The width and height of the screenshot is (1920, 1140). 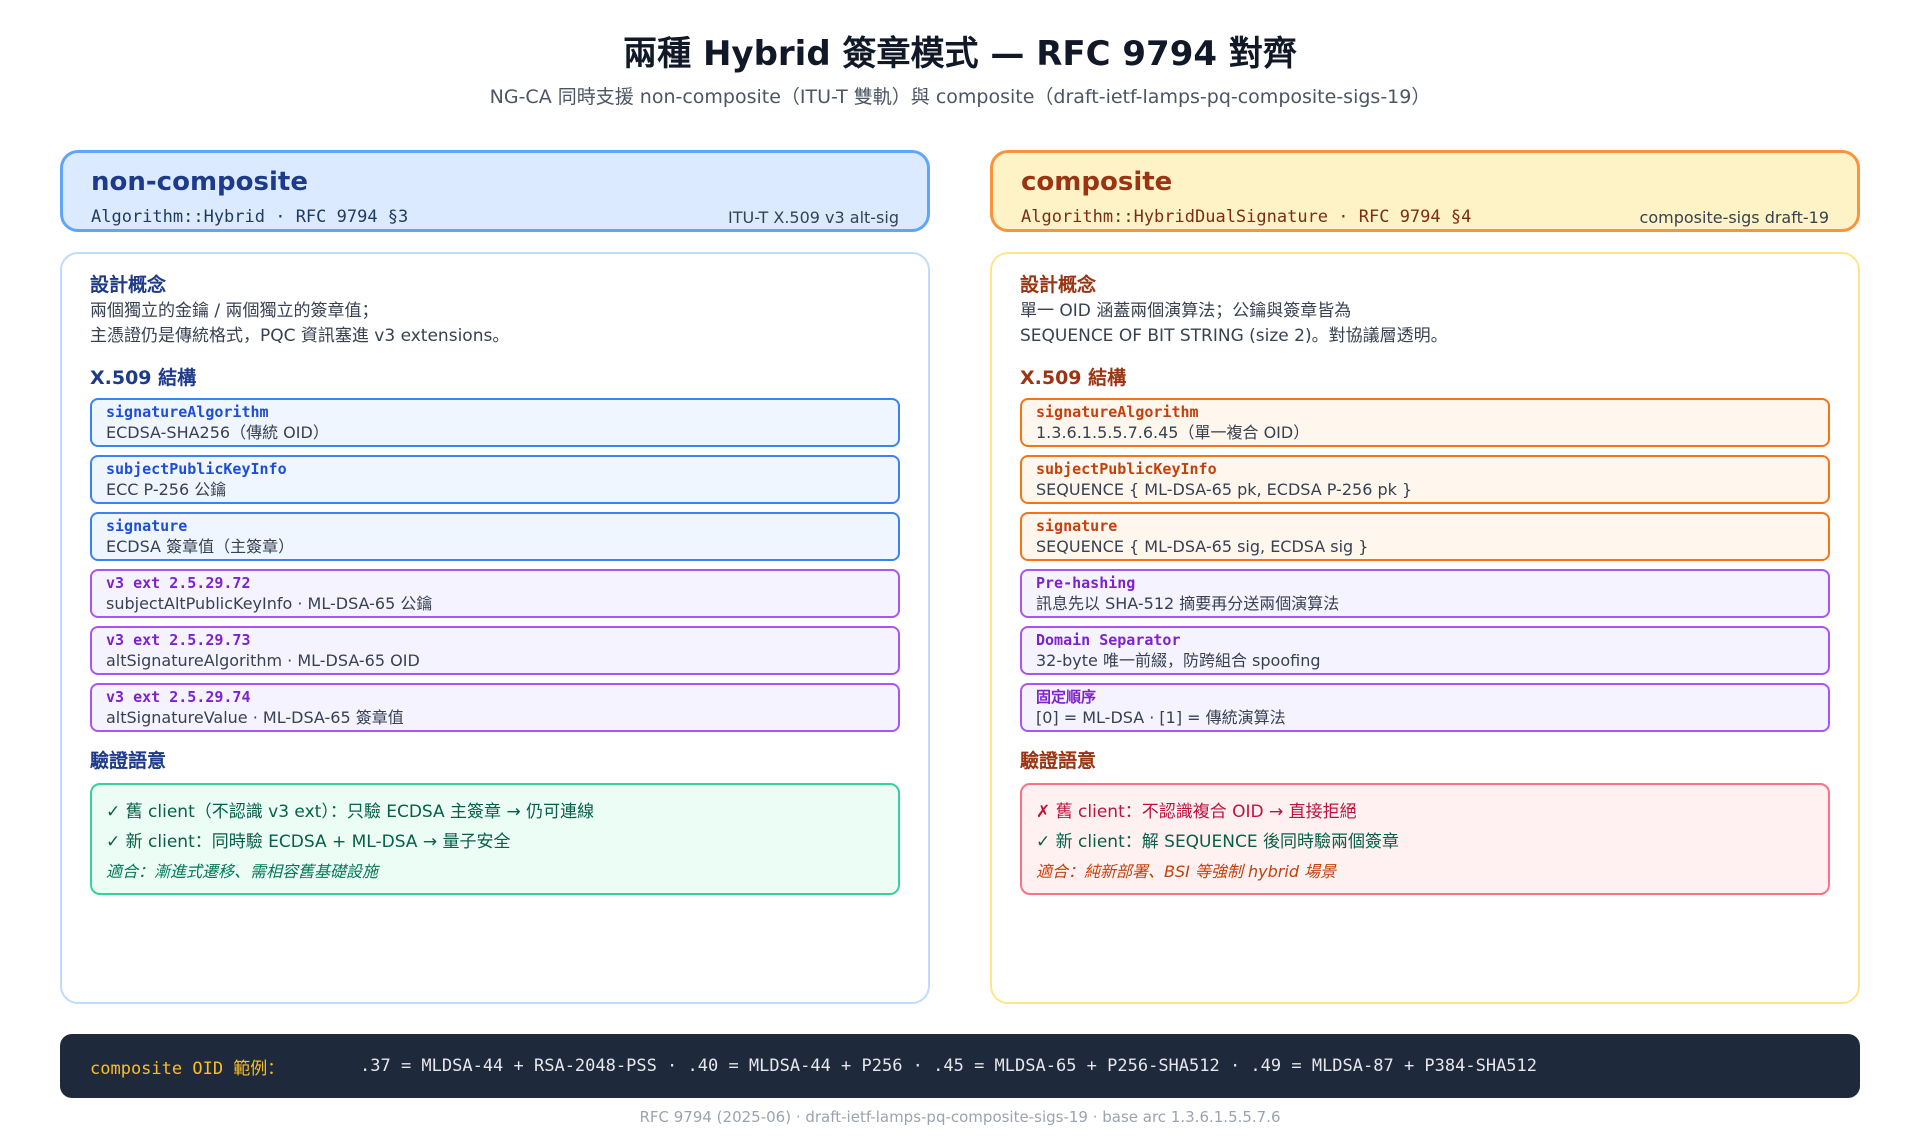 I want to click on verification-note: 適合：漸進式遷移、需相容舊基礎設施, so click(x=242, y=871).